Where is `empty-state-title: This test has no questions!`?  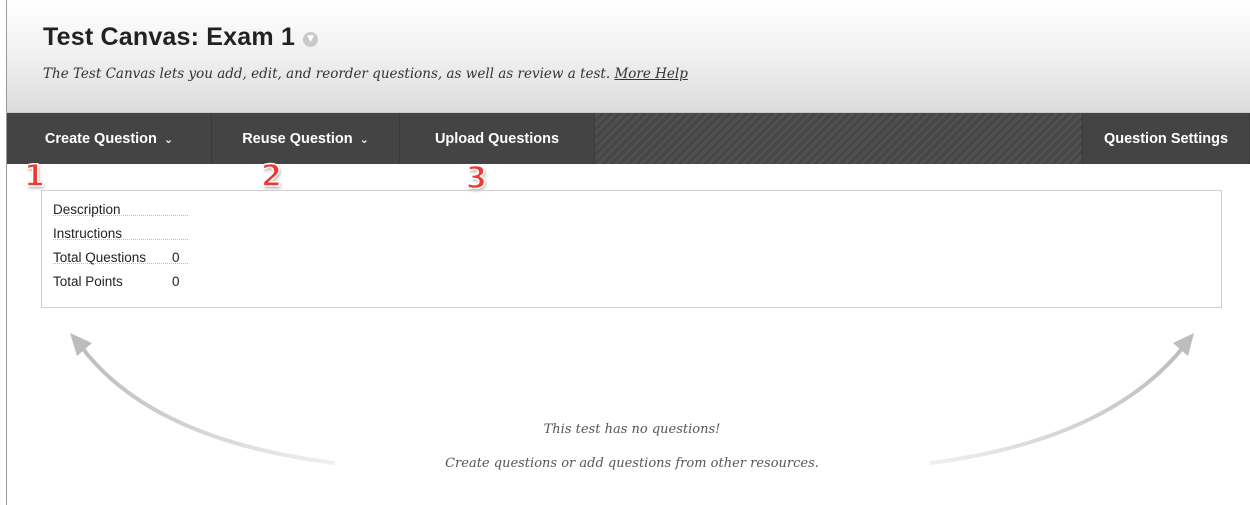
empty-state-title: This test has no questions! is located at coordinates (632, 429).